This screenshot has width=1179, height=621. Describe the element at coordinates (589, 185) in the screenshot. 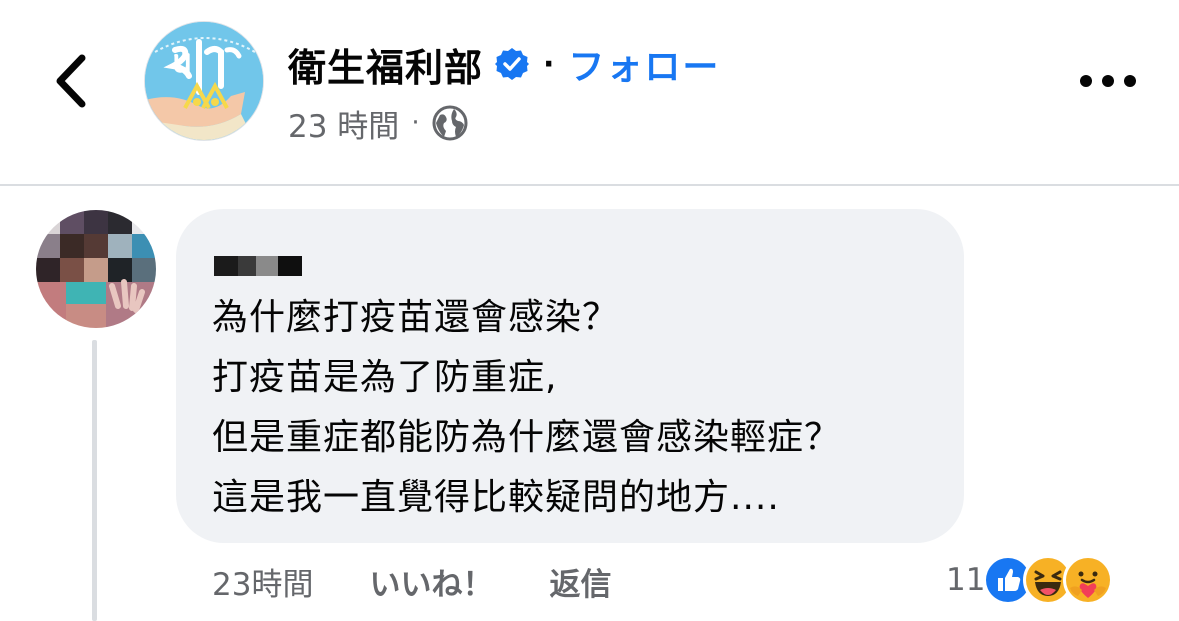

I see `header-divider` at that location.